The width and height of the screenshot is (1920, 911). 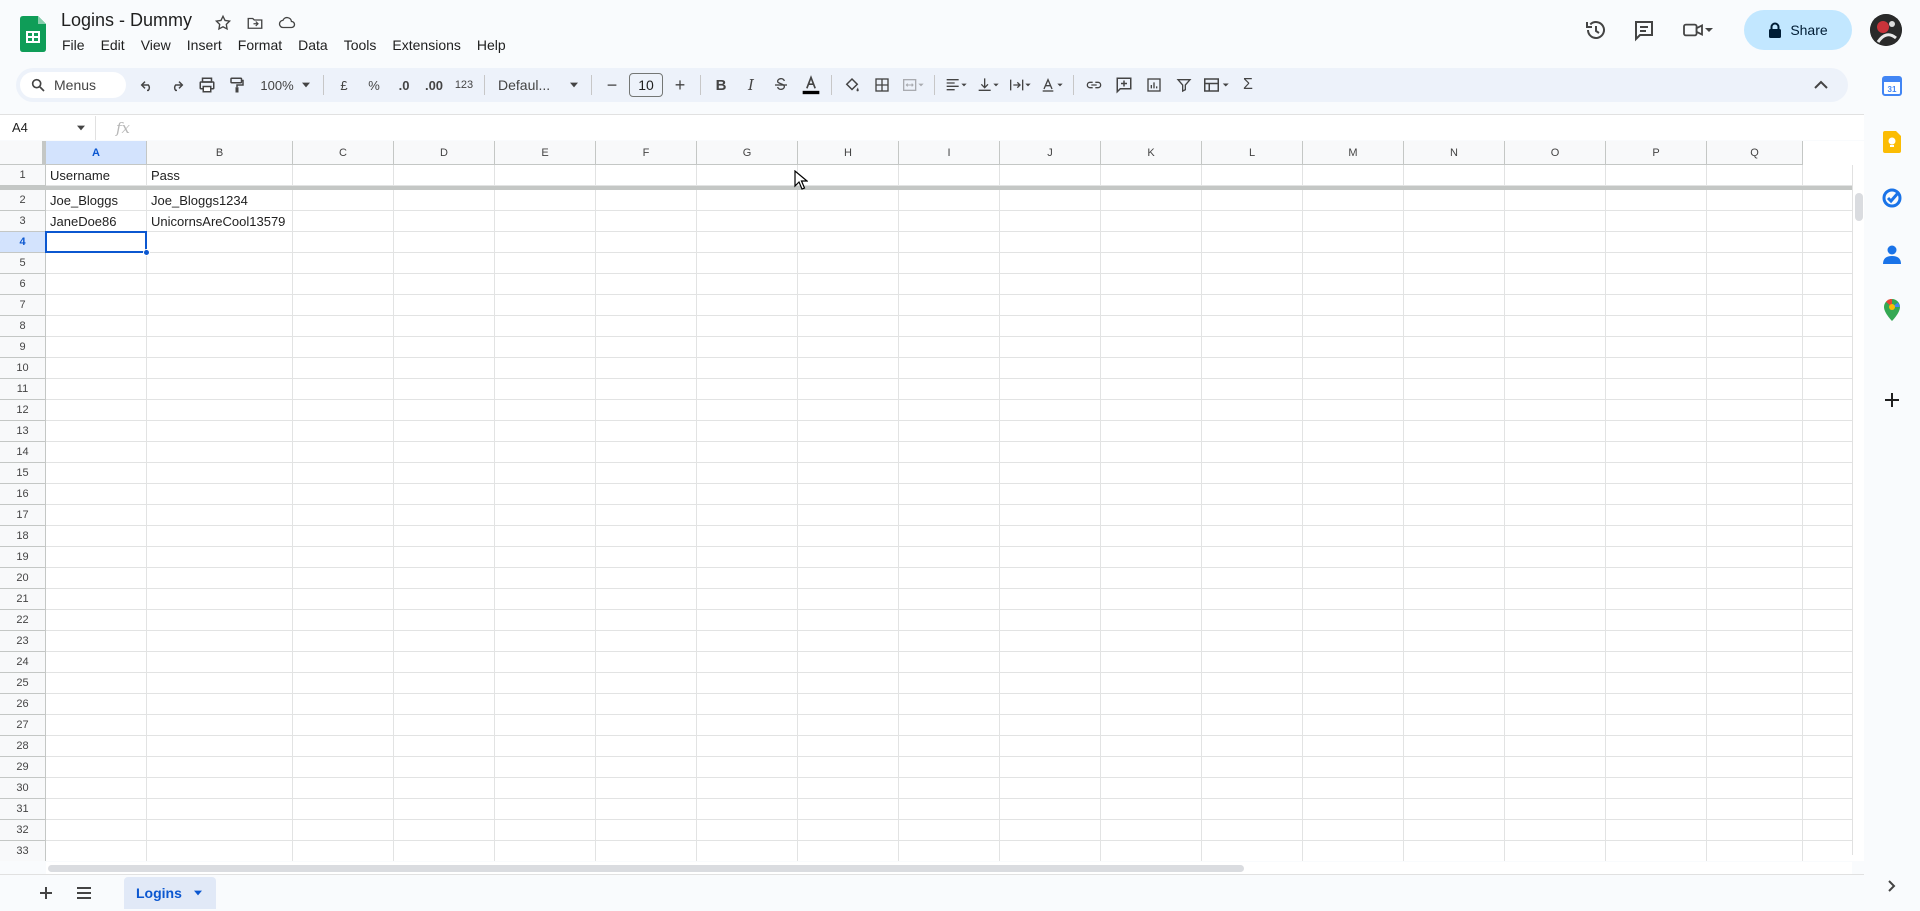 What do you see at coordinates (23, 473) in the screenshot?
I see `row-header-15: 15` at bounding box center [23, 473].